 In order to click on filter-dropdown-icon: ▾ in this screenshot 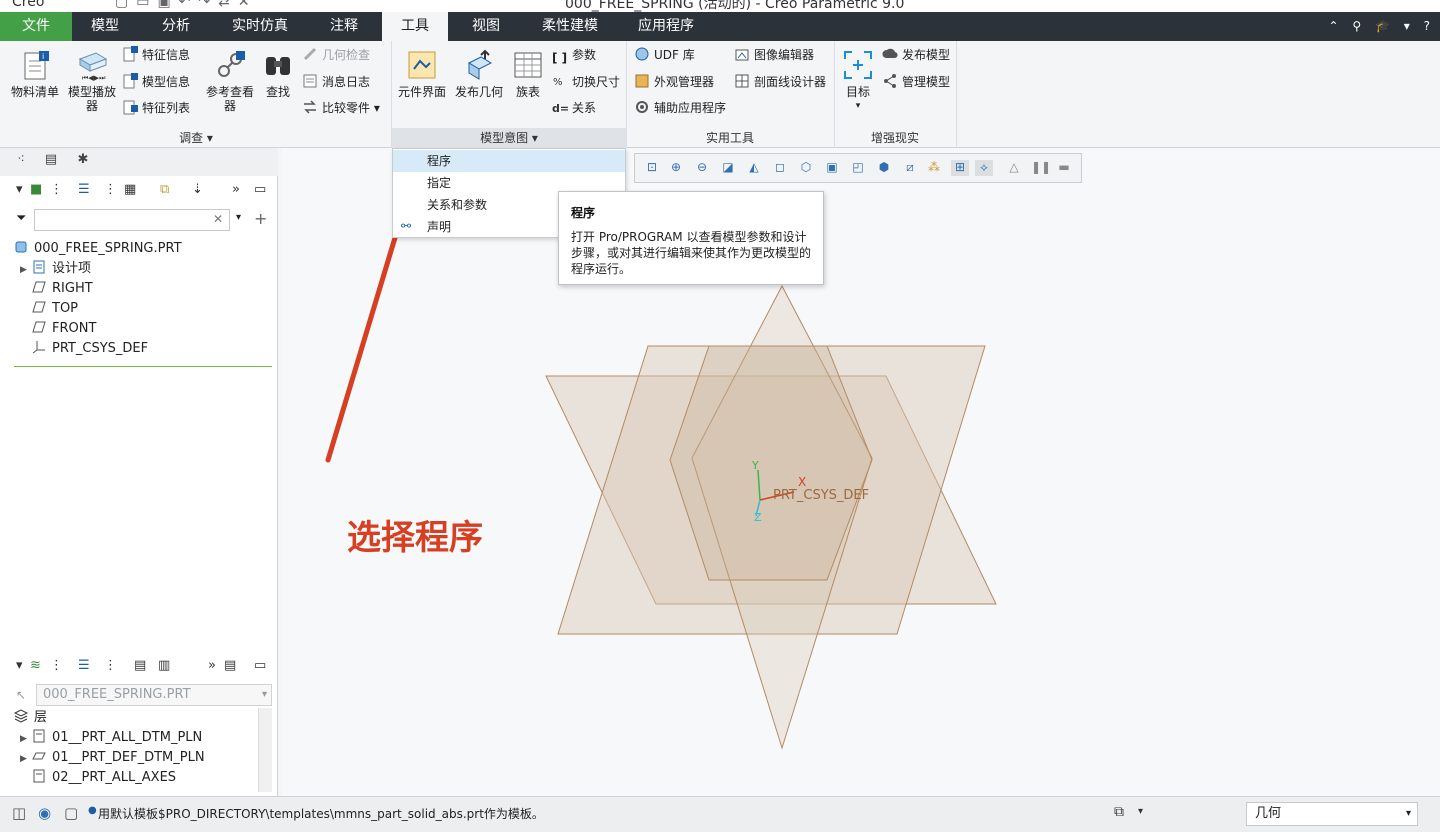, I will do `click(238, 217)`.